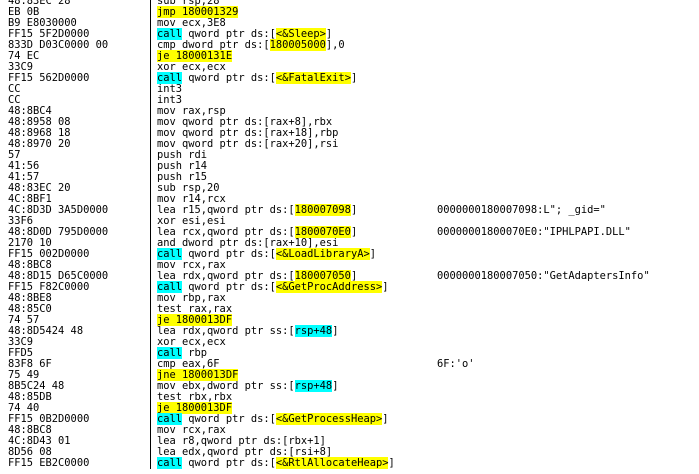 Image resolution: width=699 pixels, height=474 pixels. What do you see at coordinates (349, 188) in the screenshot?
I see `disasm-row: 48:83EC 20 sub rsp,20` at bounding box center [349, 188].